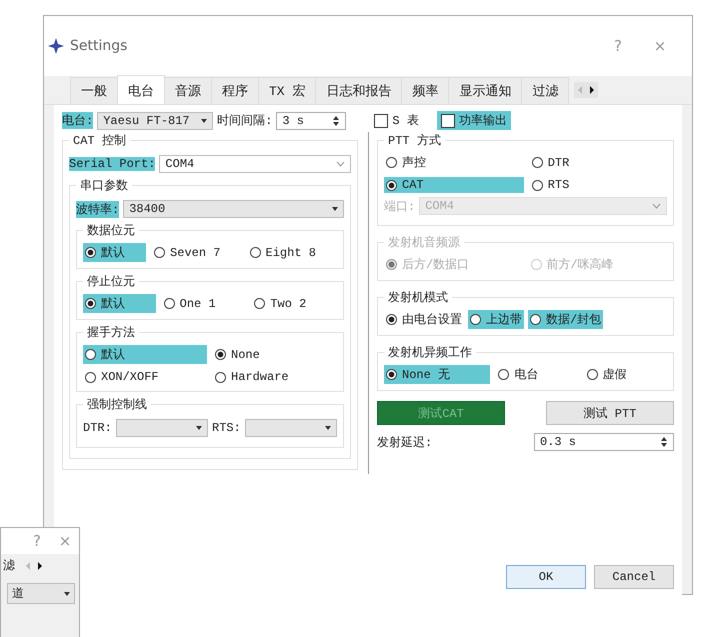 This screenshot has height=637, width=706. I want to click on rig-dropdown: Yaesu FT-817, so click(155, 121).